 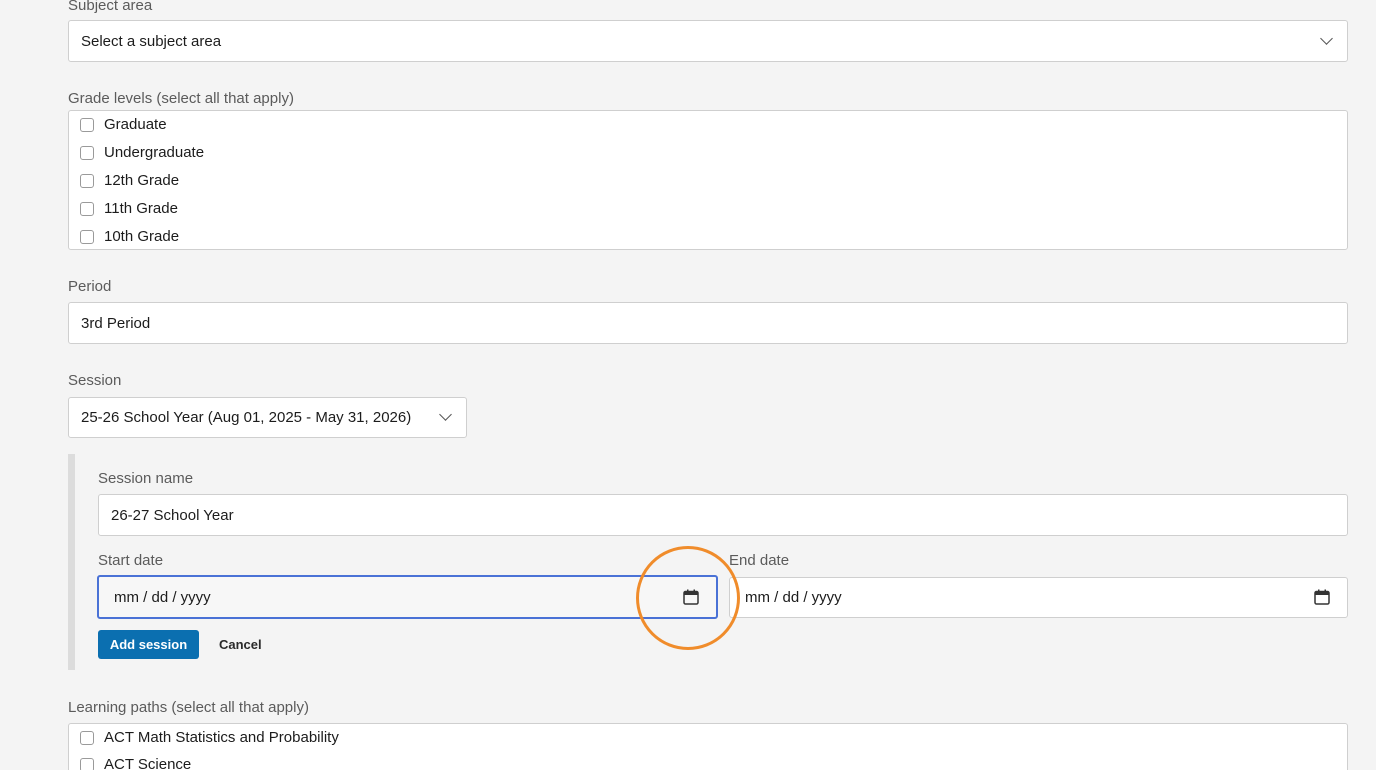 What do you see at coordinates (110, 7) in the screenshot?
I see `subject-area-label: Subject area` at bounding box center [110, 7].